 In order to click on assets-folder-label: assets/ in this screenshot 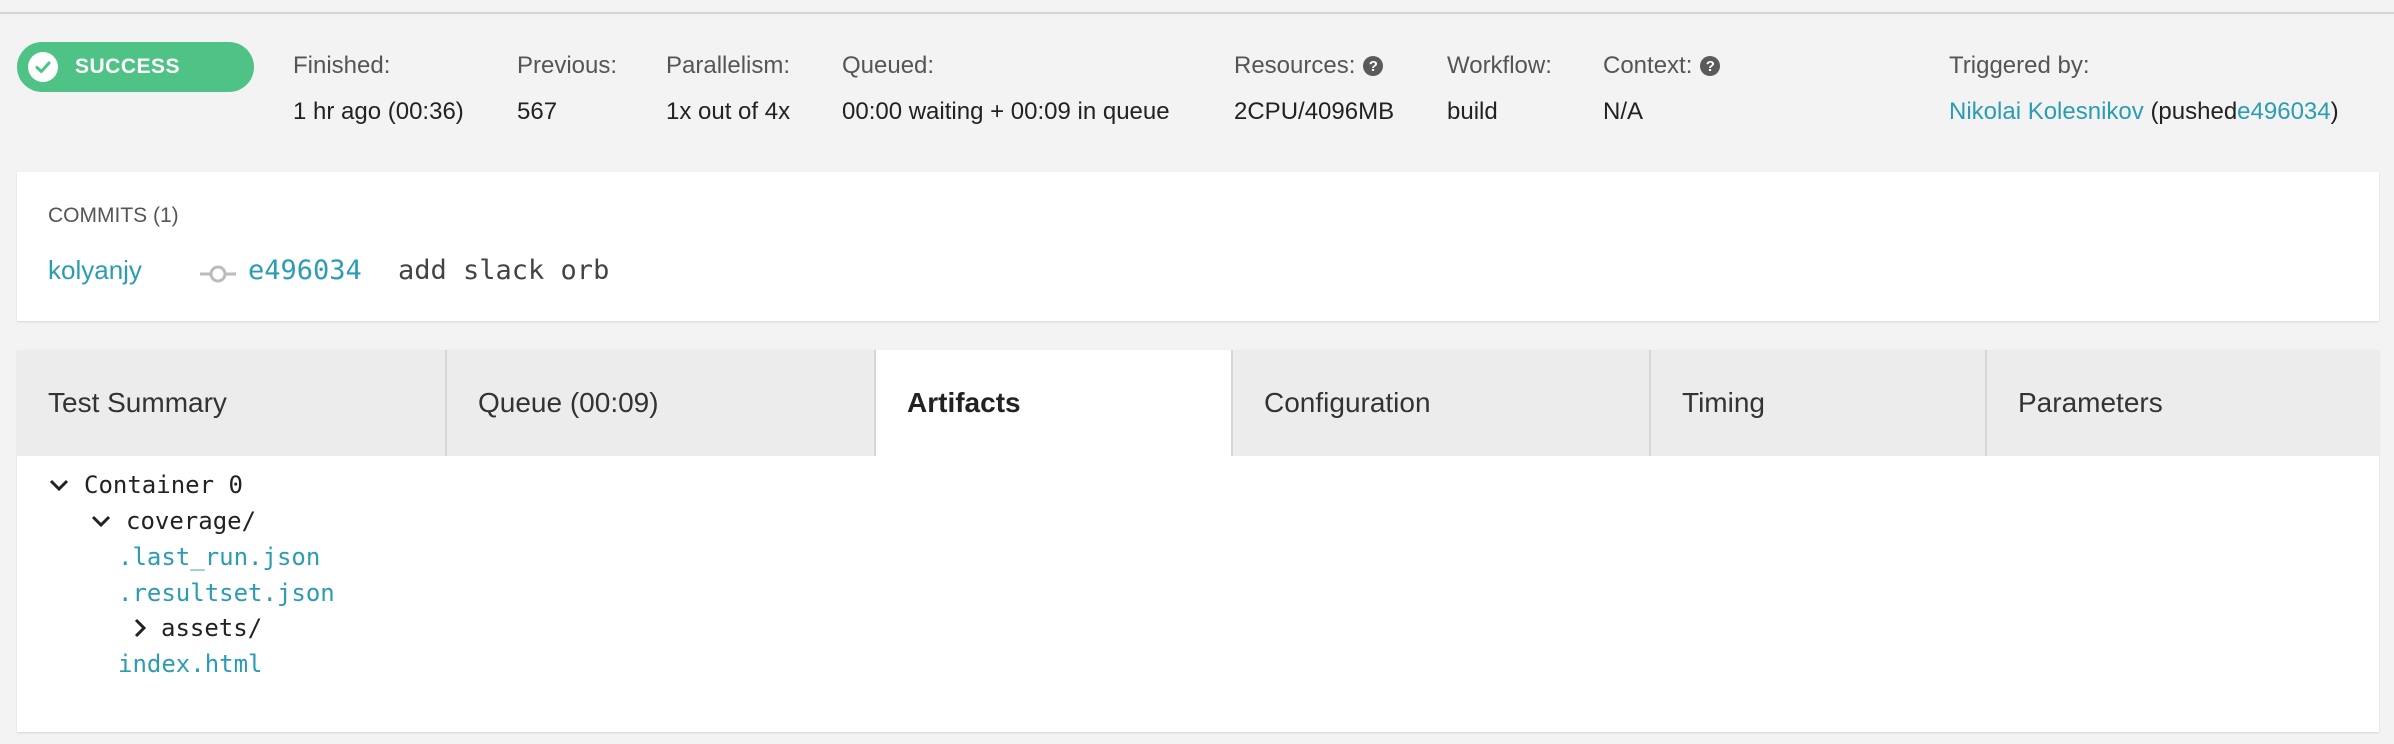, I will do `click(212, 628)`.